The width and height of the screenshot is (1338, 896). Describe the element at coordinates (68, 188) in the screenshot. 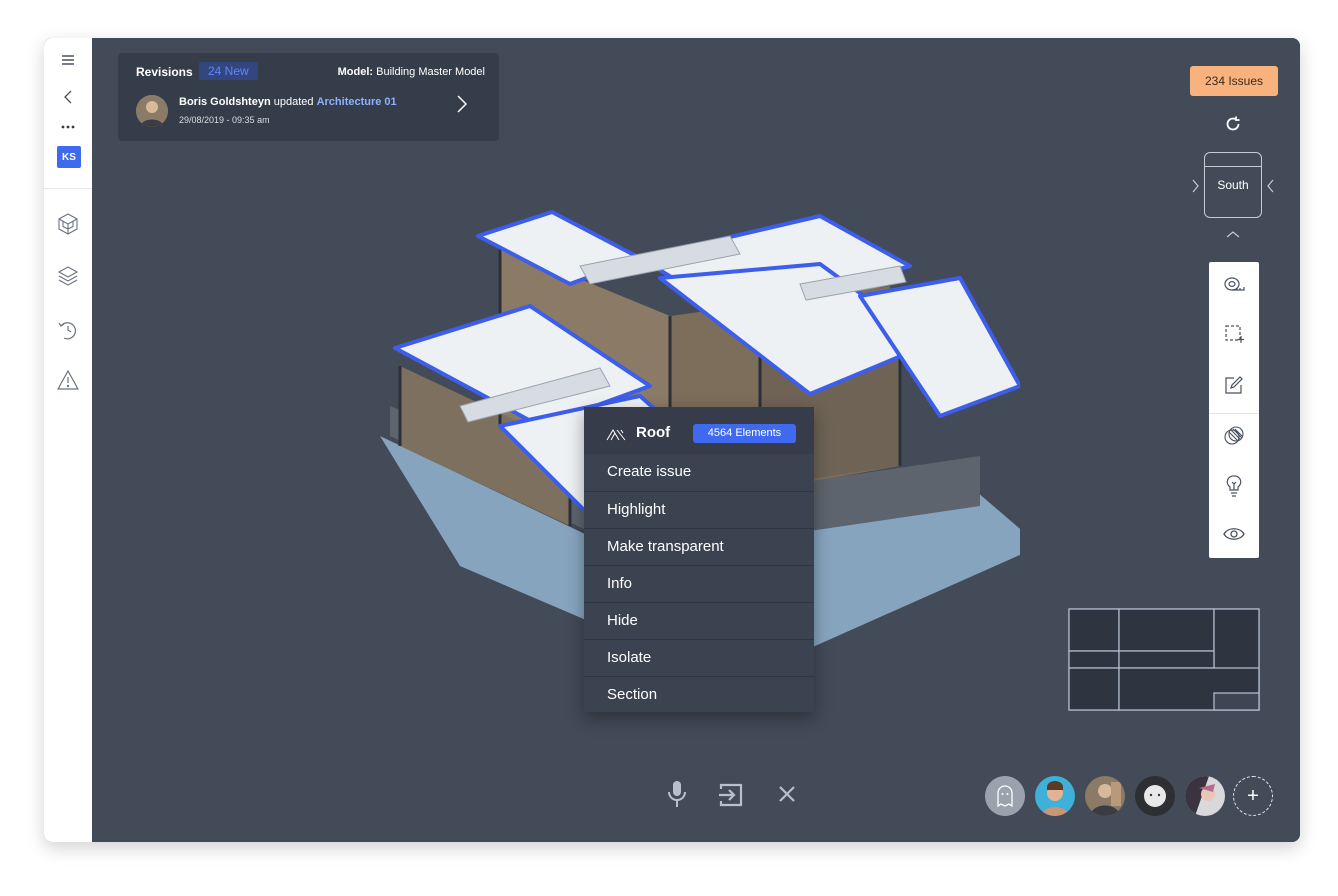

I see `sidebar-divider` at that location.